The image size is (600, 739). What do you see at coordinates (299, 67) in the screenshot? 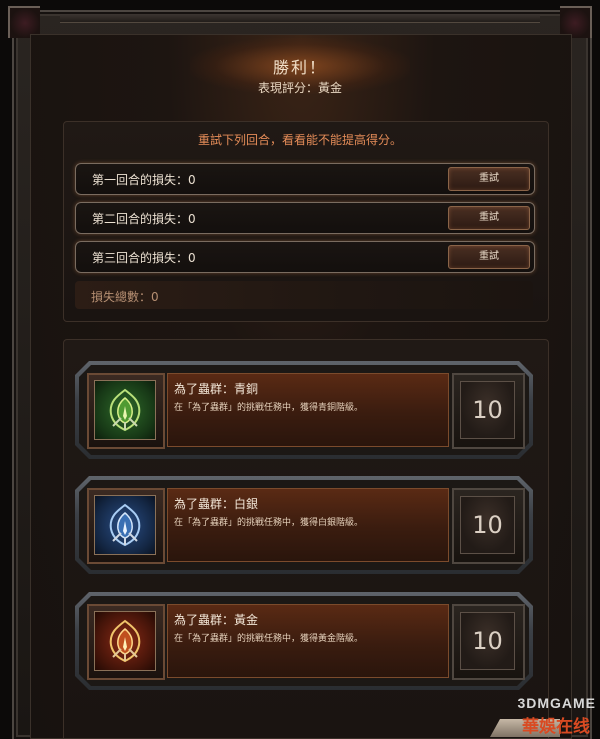
I see `victory-title: 勝利！` at bounding box center [299, 67].